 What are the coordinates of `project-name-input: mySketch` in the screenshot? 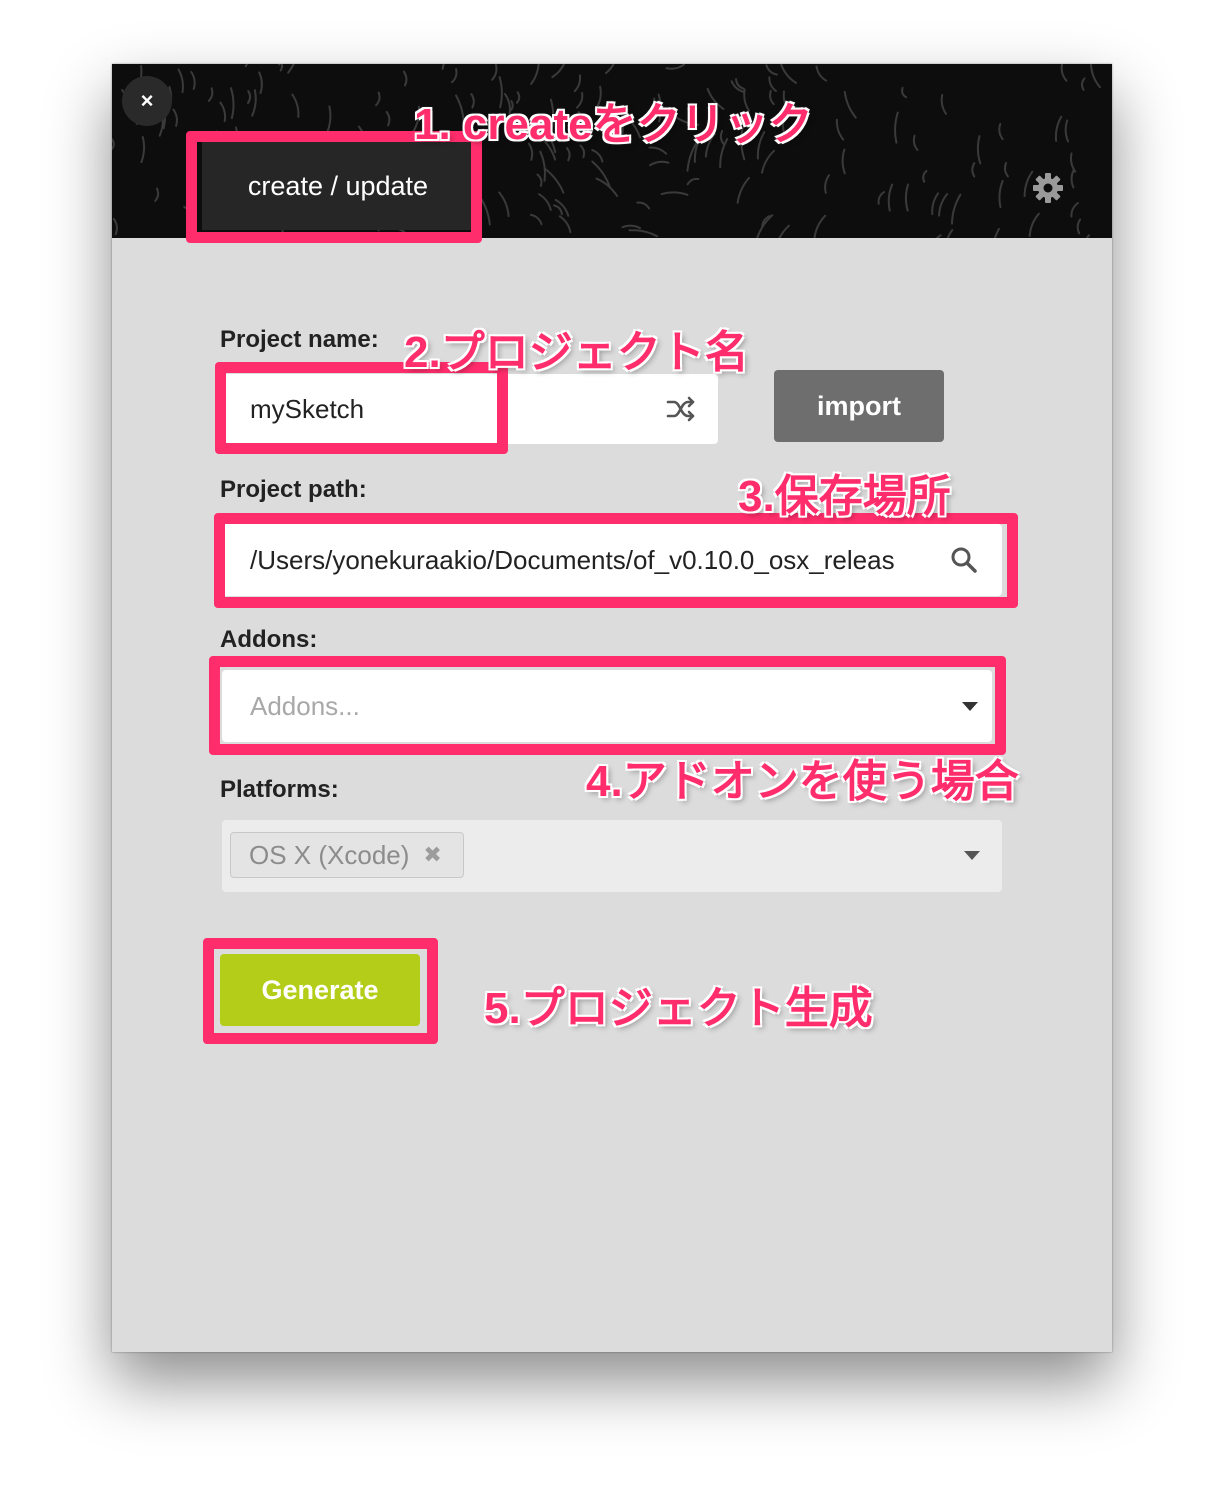 It's located at (470, 409).